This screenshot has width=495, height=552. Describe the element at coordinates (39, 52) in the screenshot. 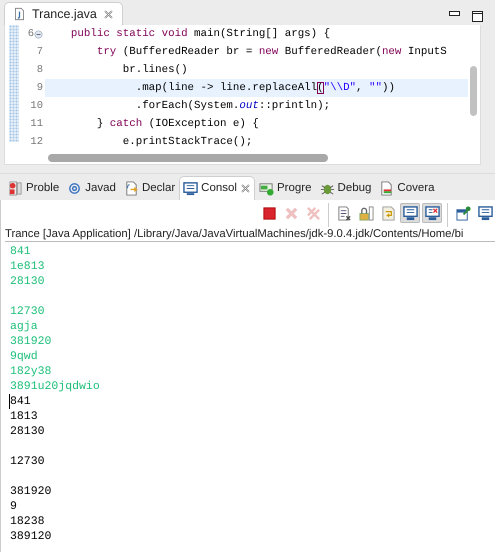

I see `line-number: 7` at that location.